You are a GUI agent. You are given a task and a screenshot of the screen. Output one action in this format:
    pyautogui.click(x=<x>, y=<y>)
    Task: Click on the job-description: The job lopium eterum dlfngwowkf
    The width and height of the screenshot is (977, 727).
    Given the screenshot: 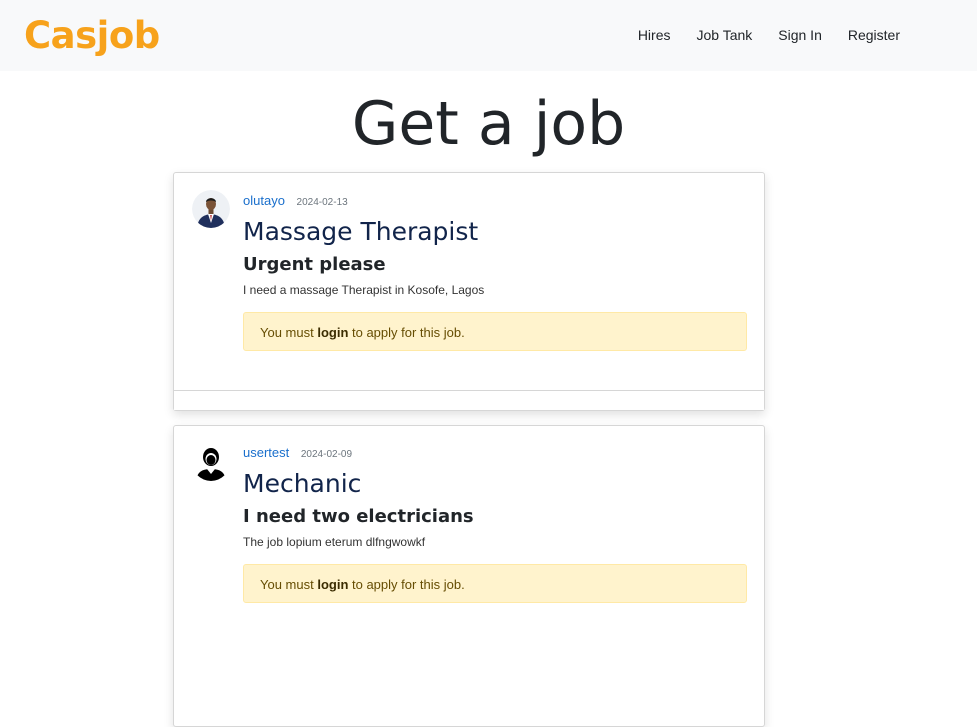 What is the action you would take?
    pyautogui.click(x=334, y=542)
    